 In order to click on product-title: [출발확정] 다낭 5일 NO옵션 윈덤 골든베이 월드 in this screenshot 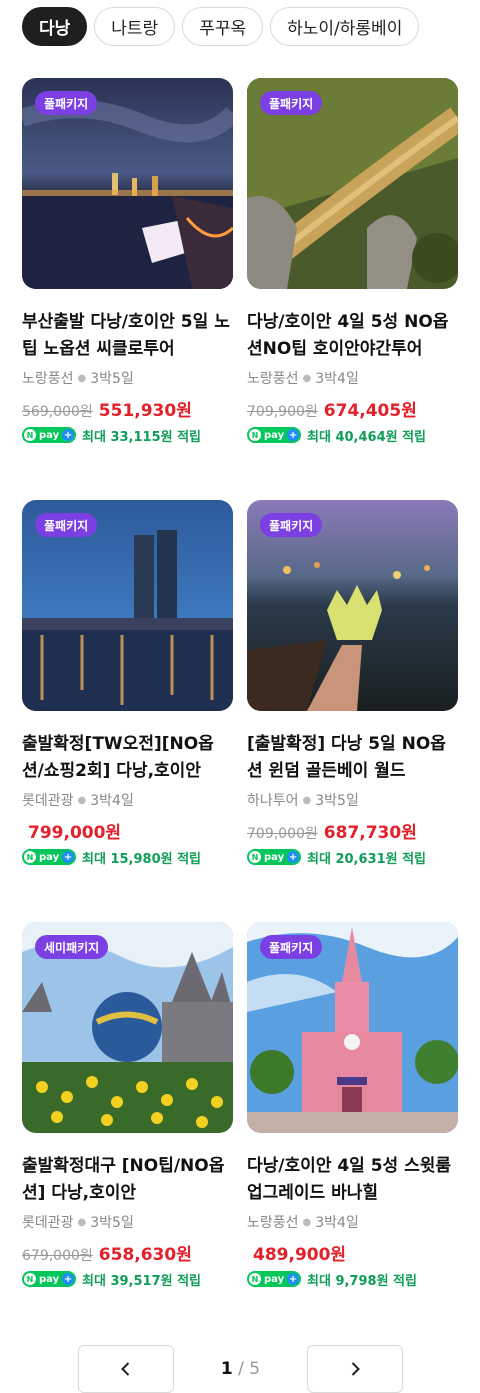, I will do `click(352, 758)`.